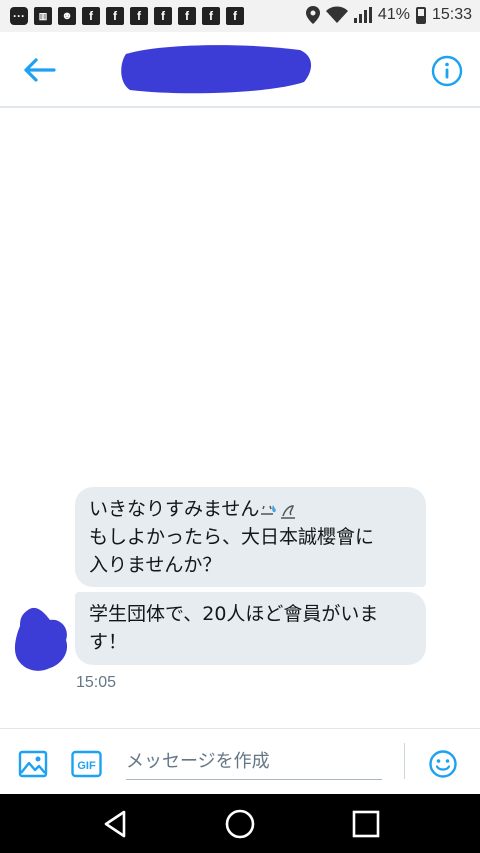 This screenshot has height=853, width=480. What do you see at coordinates (42, 639) in the screenshot?
I see `avatar` at bounding box center [42, 639].